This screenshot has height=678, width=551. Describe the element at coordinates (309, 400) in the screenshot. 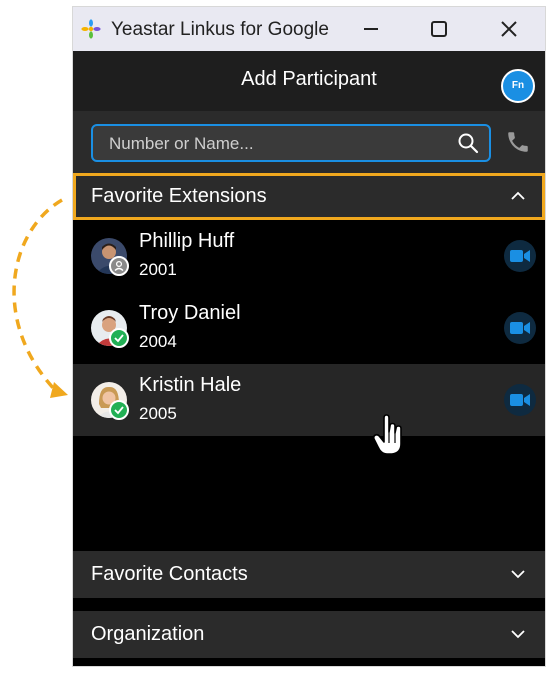

I see `contact-row: Kristin Hale 2005` at that location.